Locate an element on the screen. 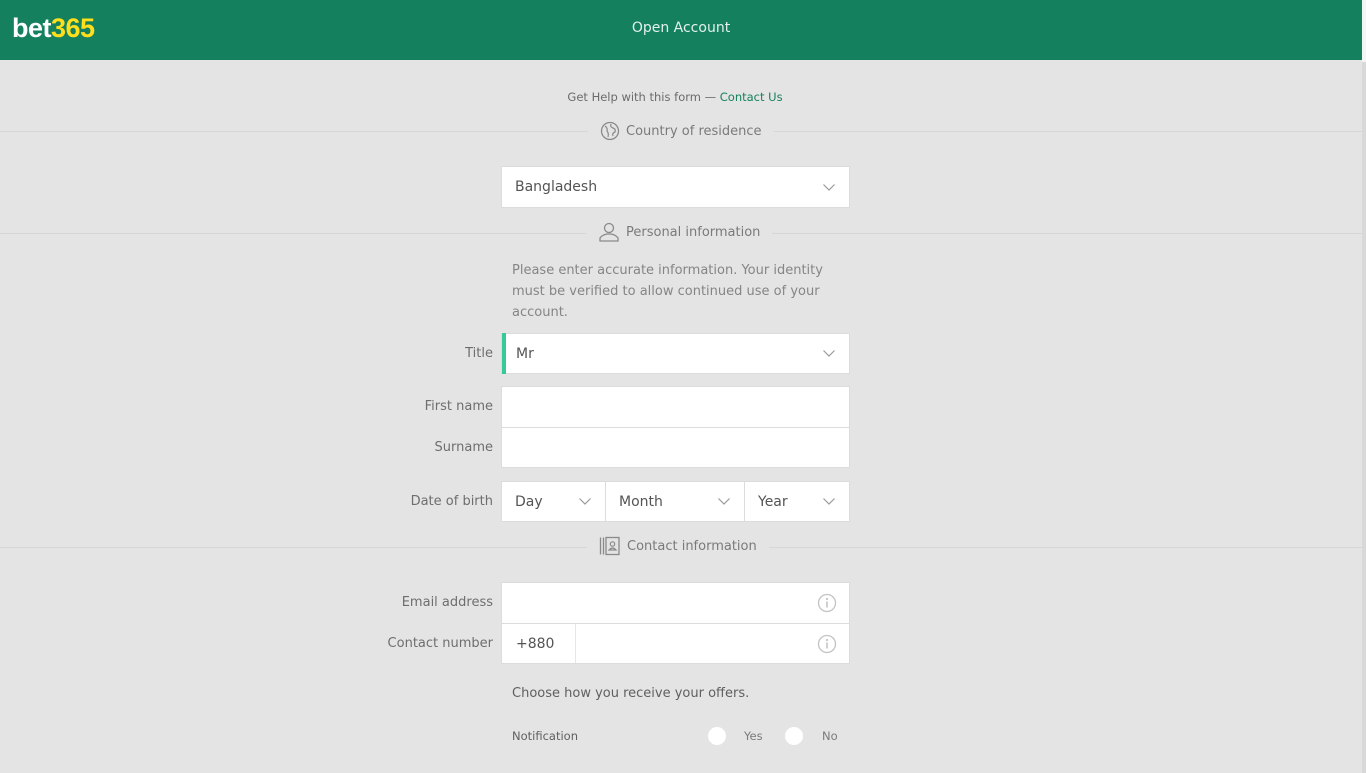 The height and width of the screenshot is (773, 1366). globe-icon is located at coordinates (610, 131).